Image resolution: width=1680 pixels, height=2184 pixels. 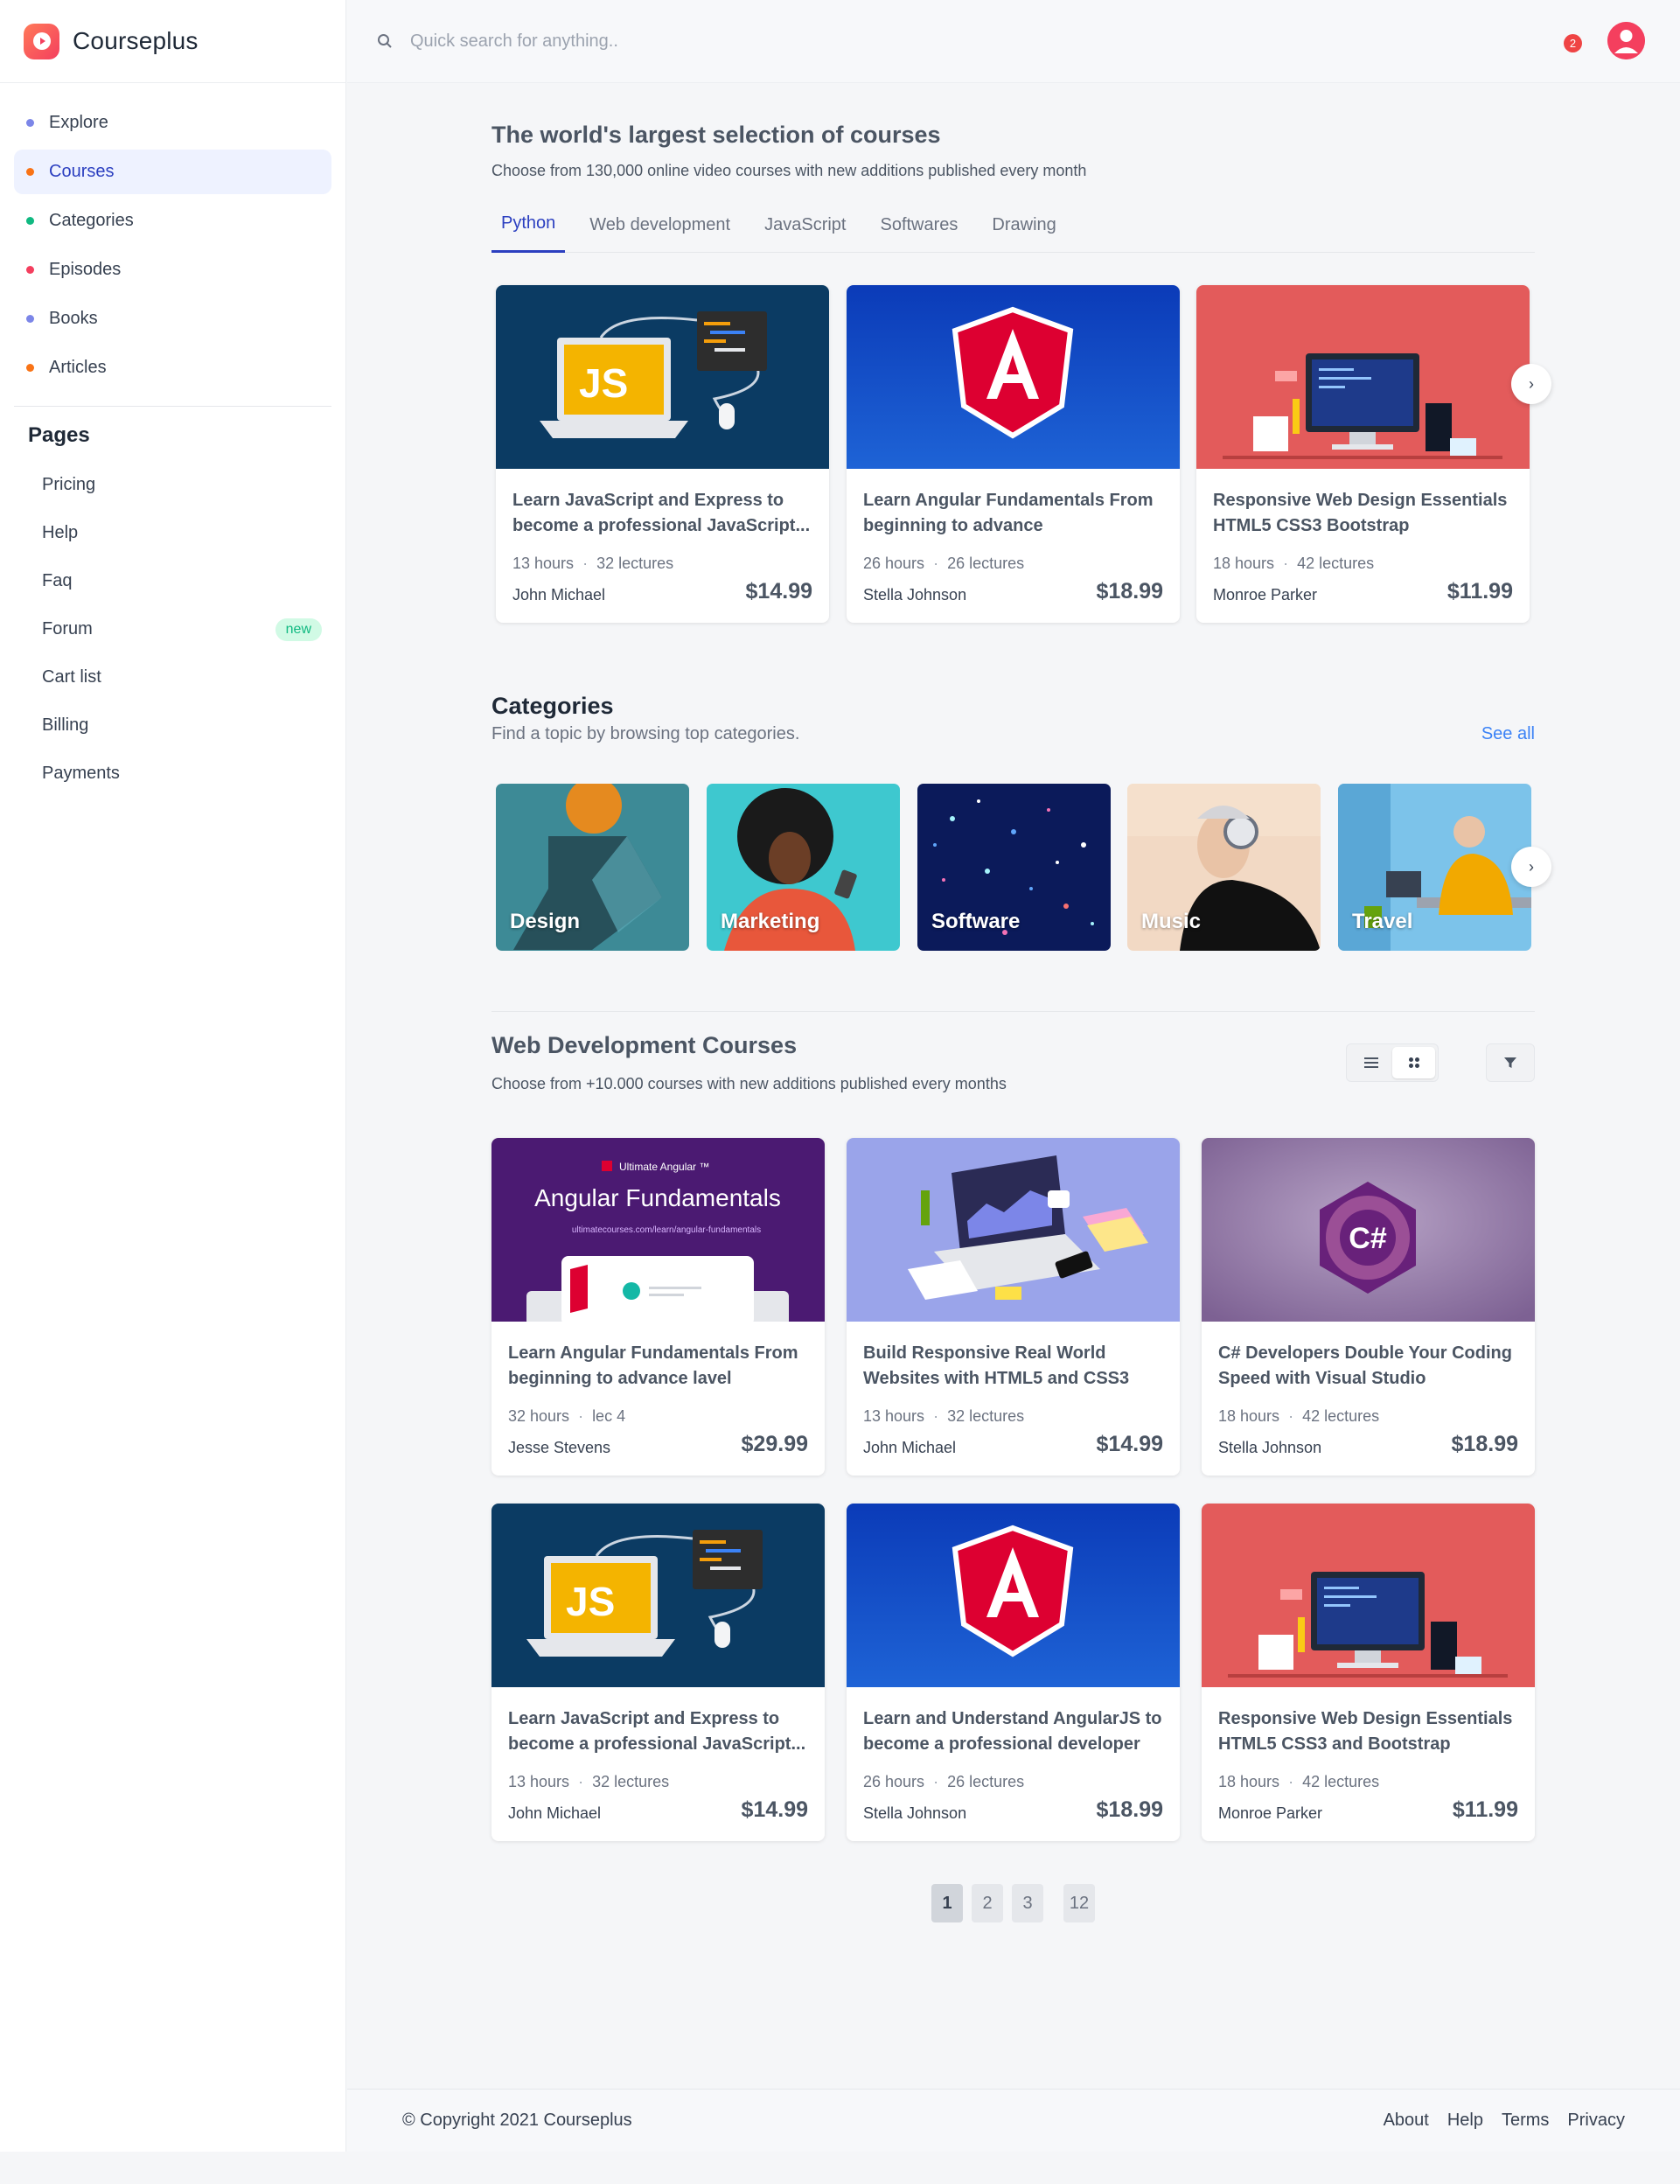 I want to click on page-link-pricing: Pricing, so click(x=172, y=485).